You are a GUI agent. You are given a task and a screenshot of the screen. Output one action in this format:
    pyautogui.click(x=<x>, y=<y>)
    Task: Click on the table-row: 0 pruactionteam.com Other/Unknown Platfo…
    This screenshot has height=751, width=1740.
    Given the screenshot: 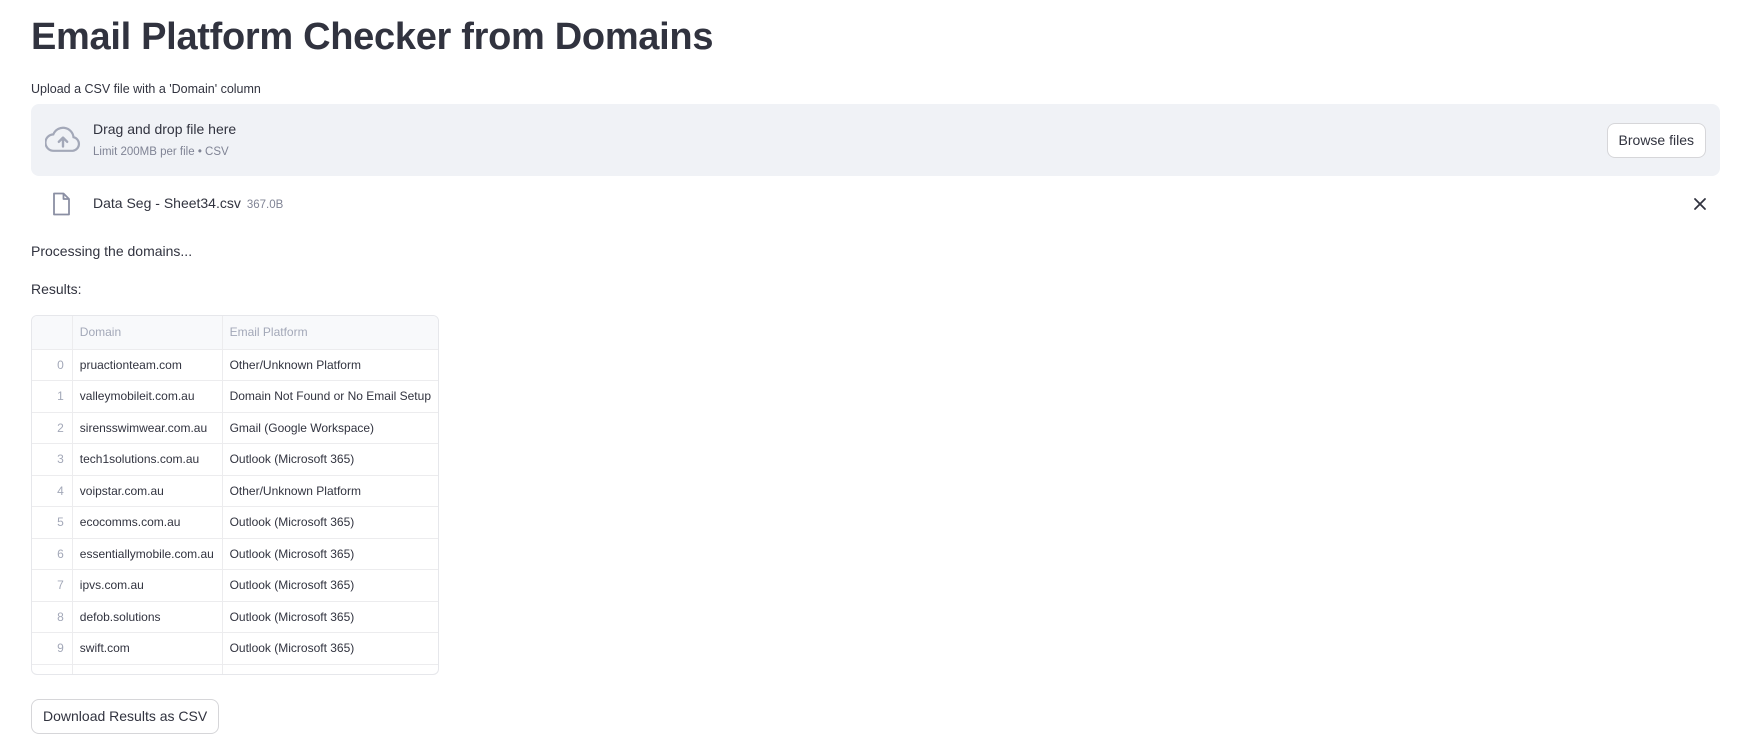 What is the action you would take?
    pyautogui.click(x=235, y=365)
    